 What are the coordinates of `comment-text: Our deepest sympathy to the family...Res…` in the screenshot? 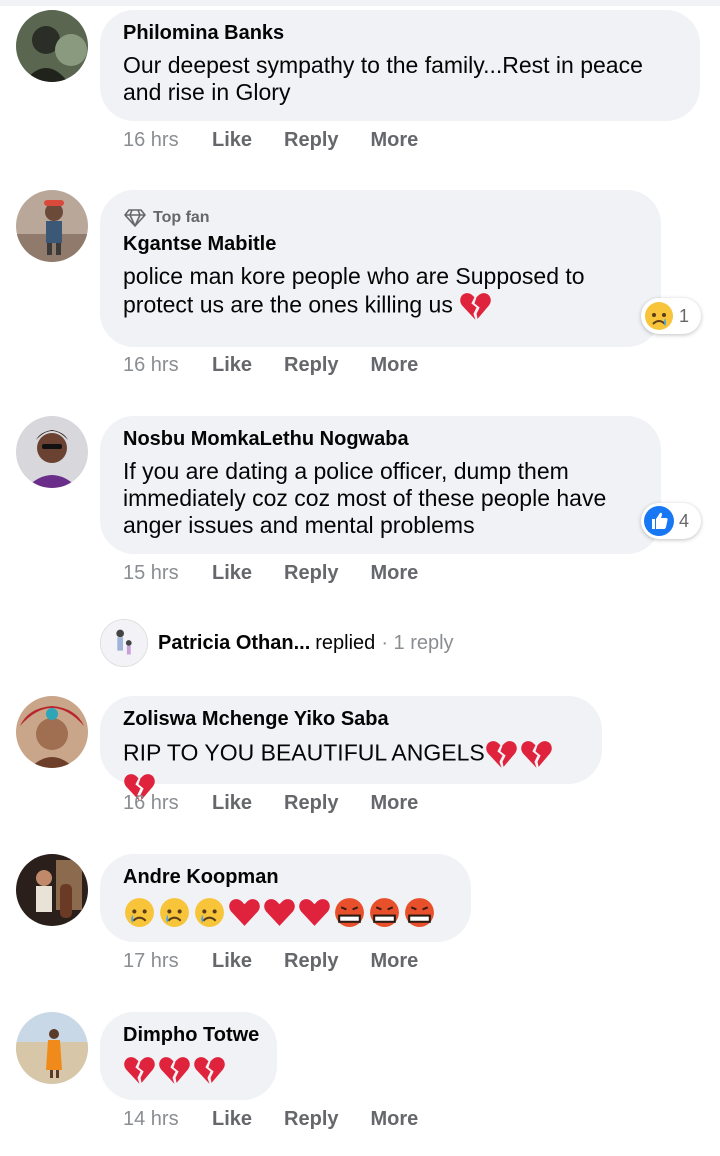 It's located at (383, 78).